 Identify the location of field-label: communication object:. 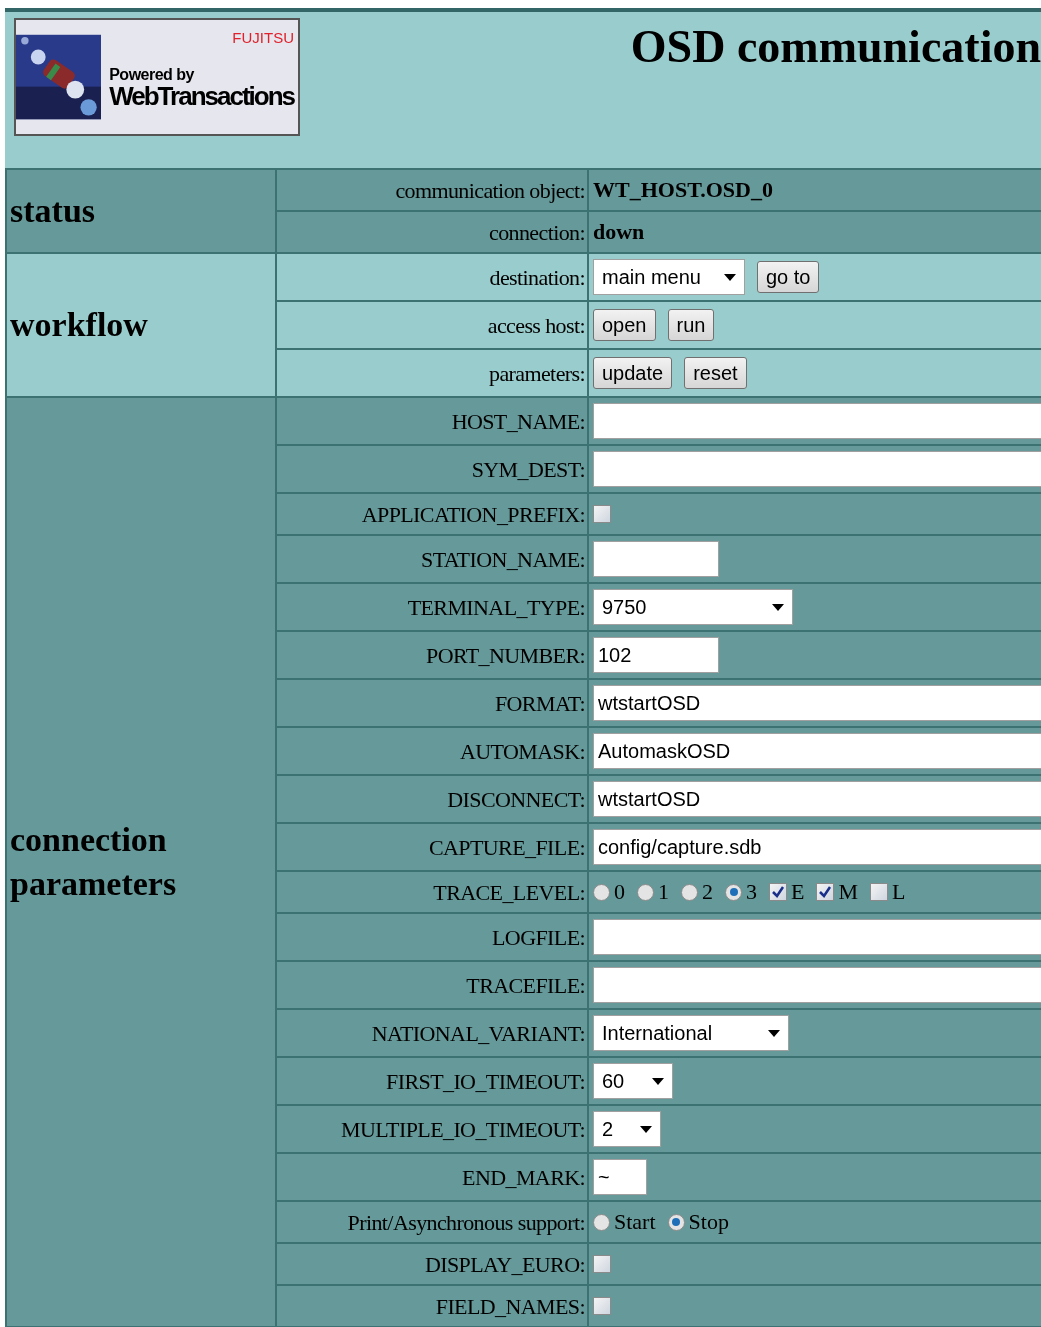
(490, 190).